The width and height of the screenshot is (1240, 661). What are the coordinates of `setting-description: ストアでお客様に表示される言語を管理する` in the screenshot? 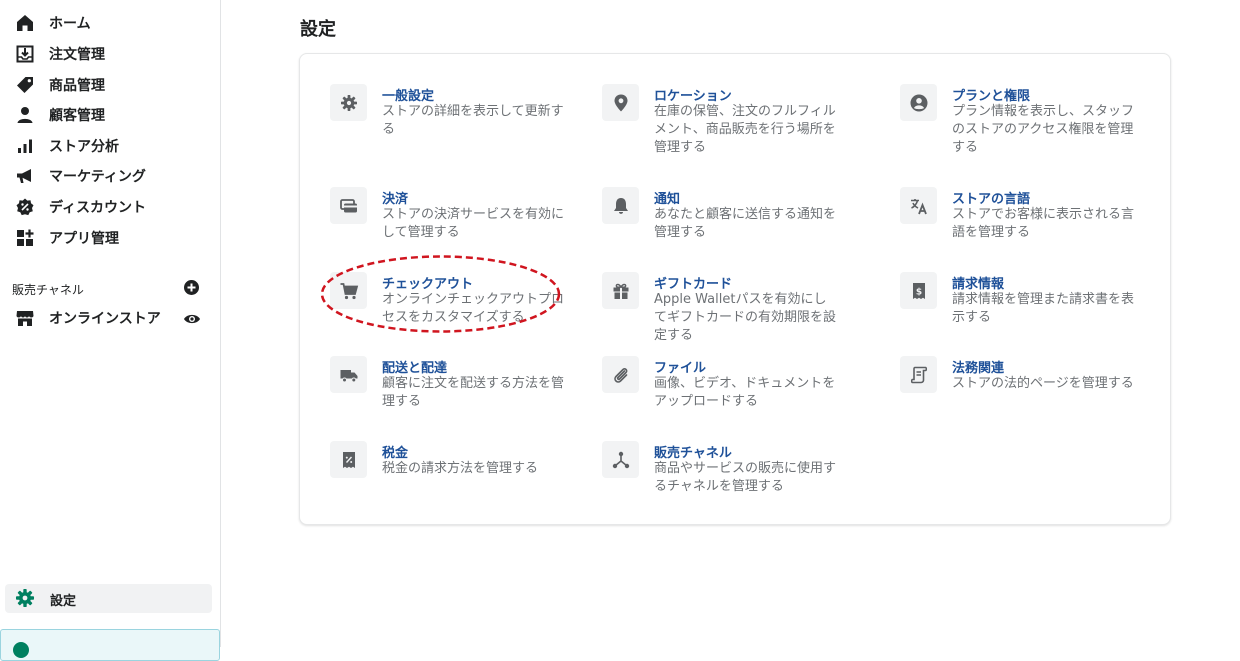 It's located at (1043, 223).